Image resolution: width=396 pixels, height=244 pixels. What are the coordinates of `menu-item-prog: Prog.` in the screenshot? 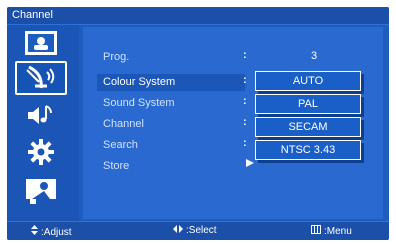 It's located at (116, 57).